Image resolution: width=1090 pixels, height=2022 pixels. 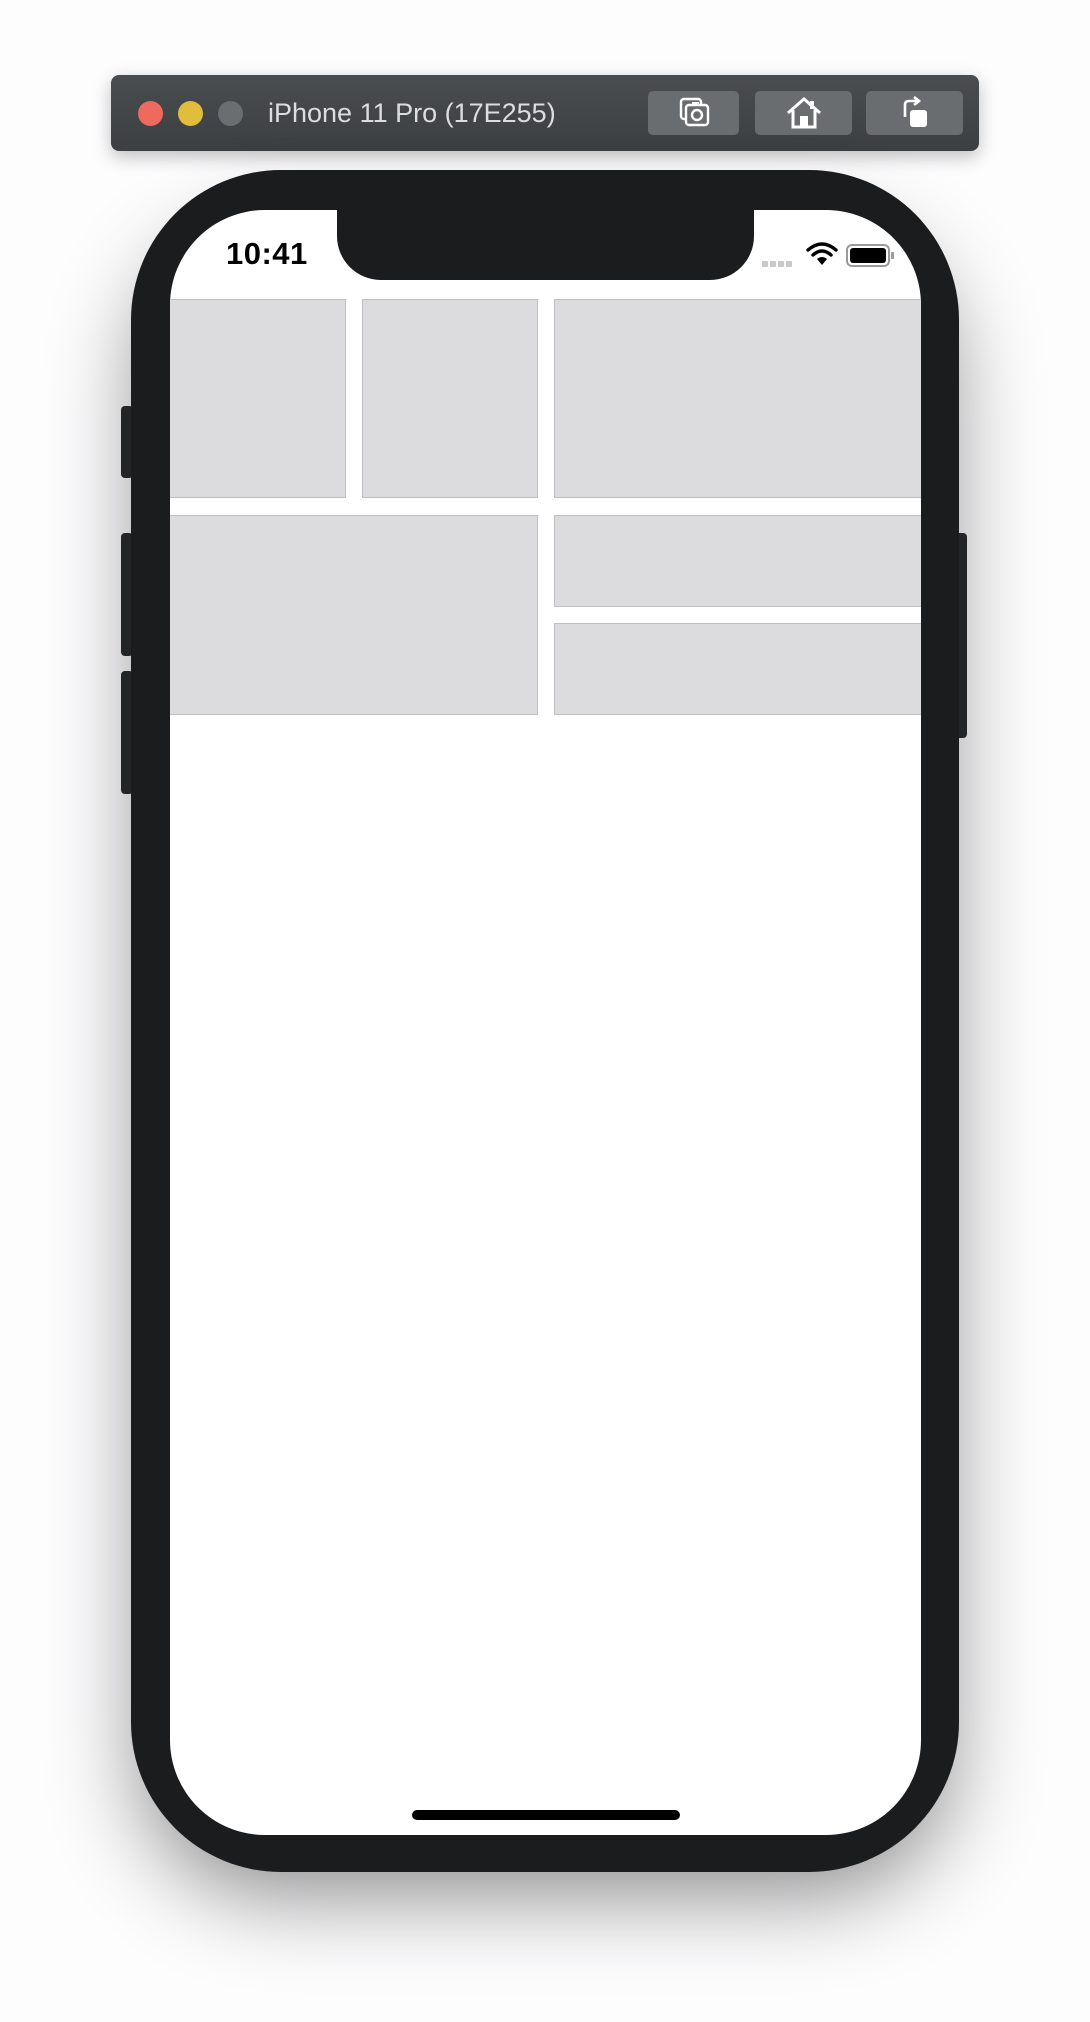 What do you see at coordinates (778, 263) in the screenshot?
I see `signal-icon` at bounding box center [778, 263].